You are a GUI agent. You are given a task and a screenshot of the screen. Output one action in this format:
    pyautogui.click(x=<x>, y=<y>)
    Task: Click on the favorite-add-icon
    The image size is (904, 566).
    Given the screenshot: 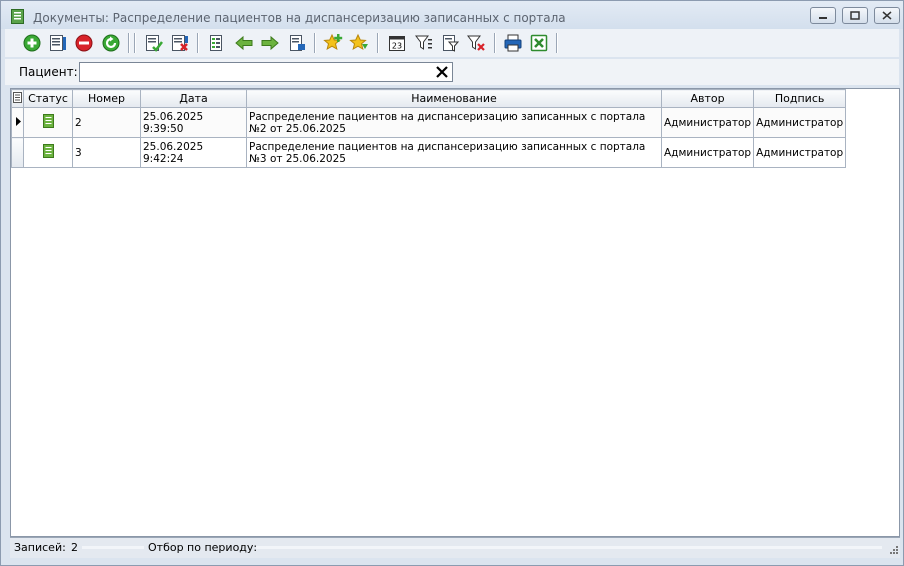 What is the action you would take?
    pyautogui.click(x=333, y=42)
    